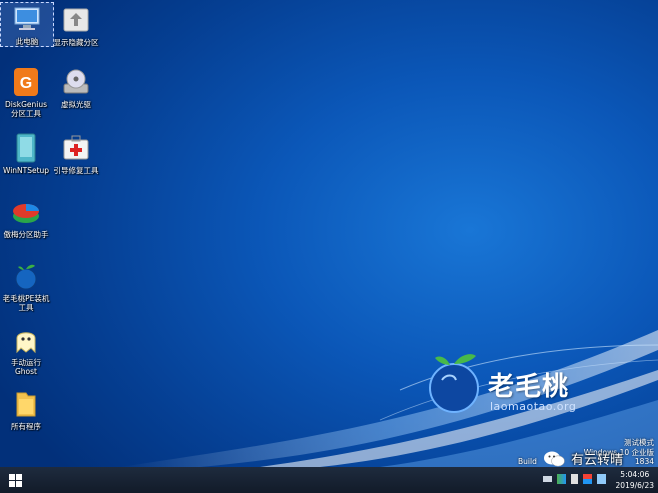 This screenshot has height=493, width=658. I want to click on peach-logo-icon, so click(454, 383).